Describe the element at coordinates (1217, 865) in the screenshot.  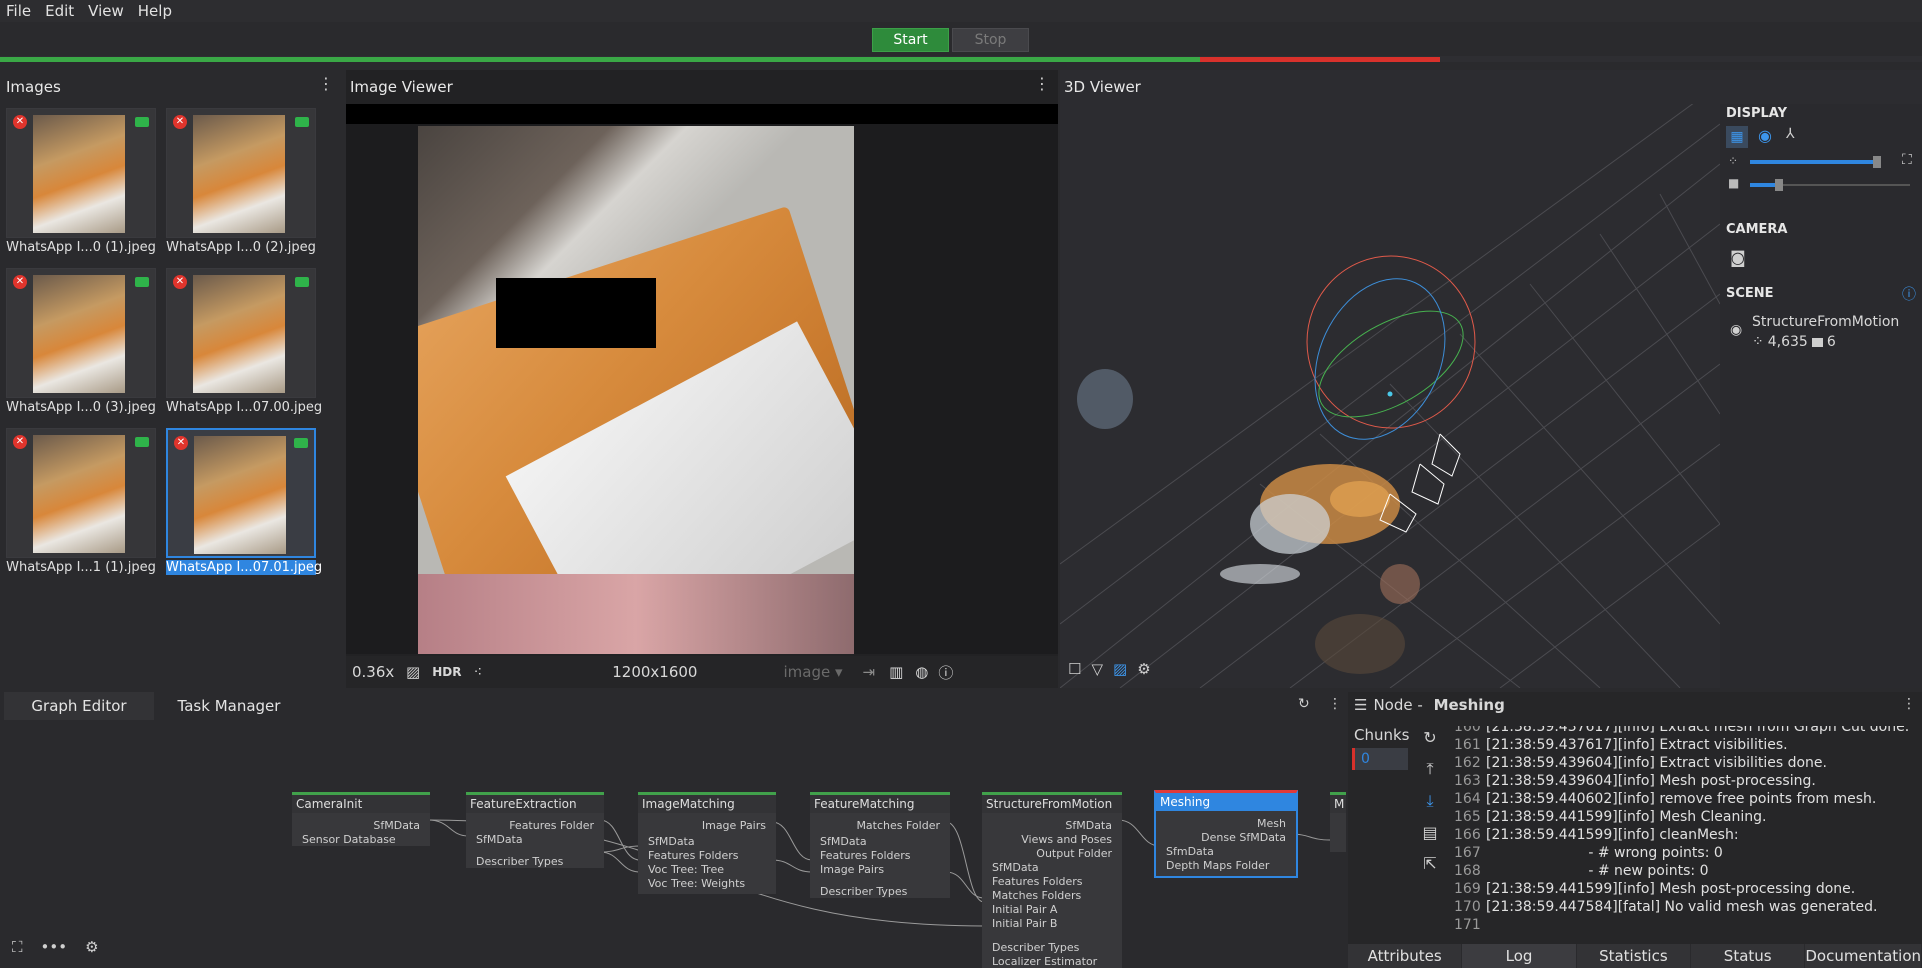
I see `input-port: Depth Maps Folder` at that location.